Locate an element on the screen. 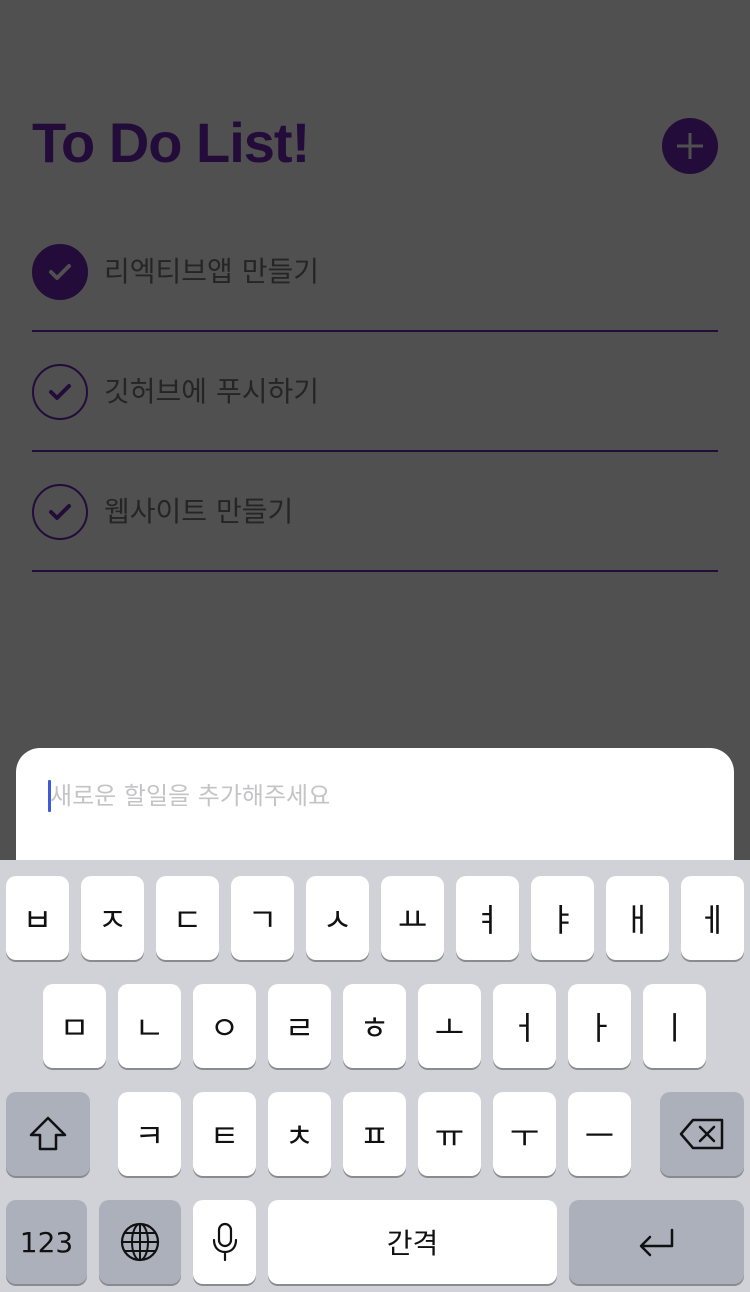 The width and height of the screenshot is (750, 1292). key: ㄹ is located at coordinates (299, 1026).